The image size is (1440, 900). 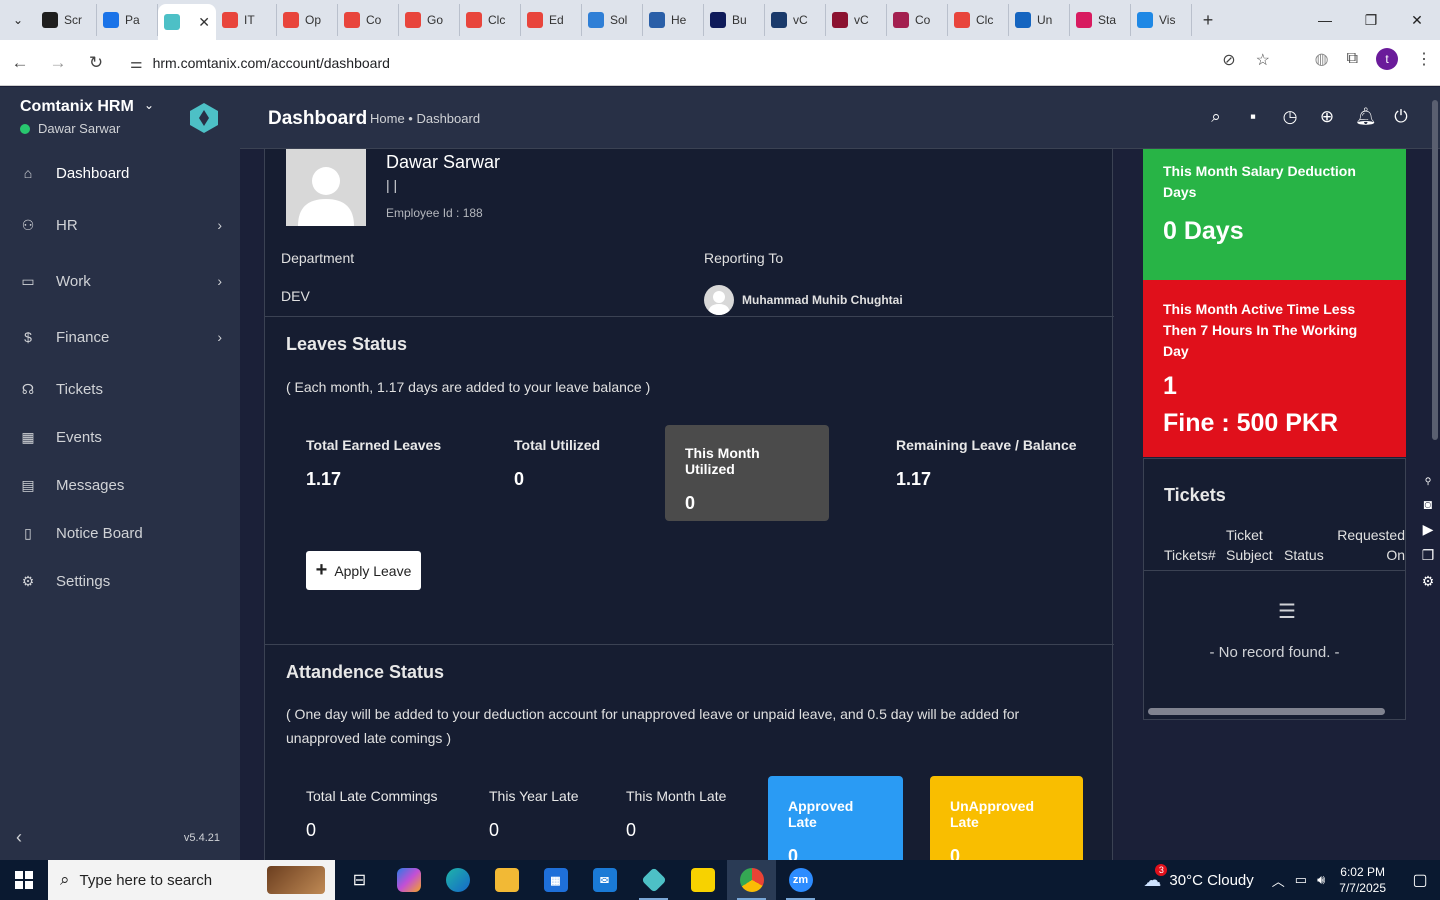 I want to click on notes-icon: ▪, so click(x=1253, y=117).